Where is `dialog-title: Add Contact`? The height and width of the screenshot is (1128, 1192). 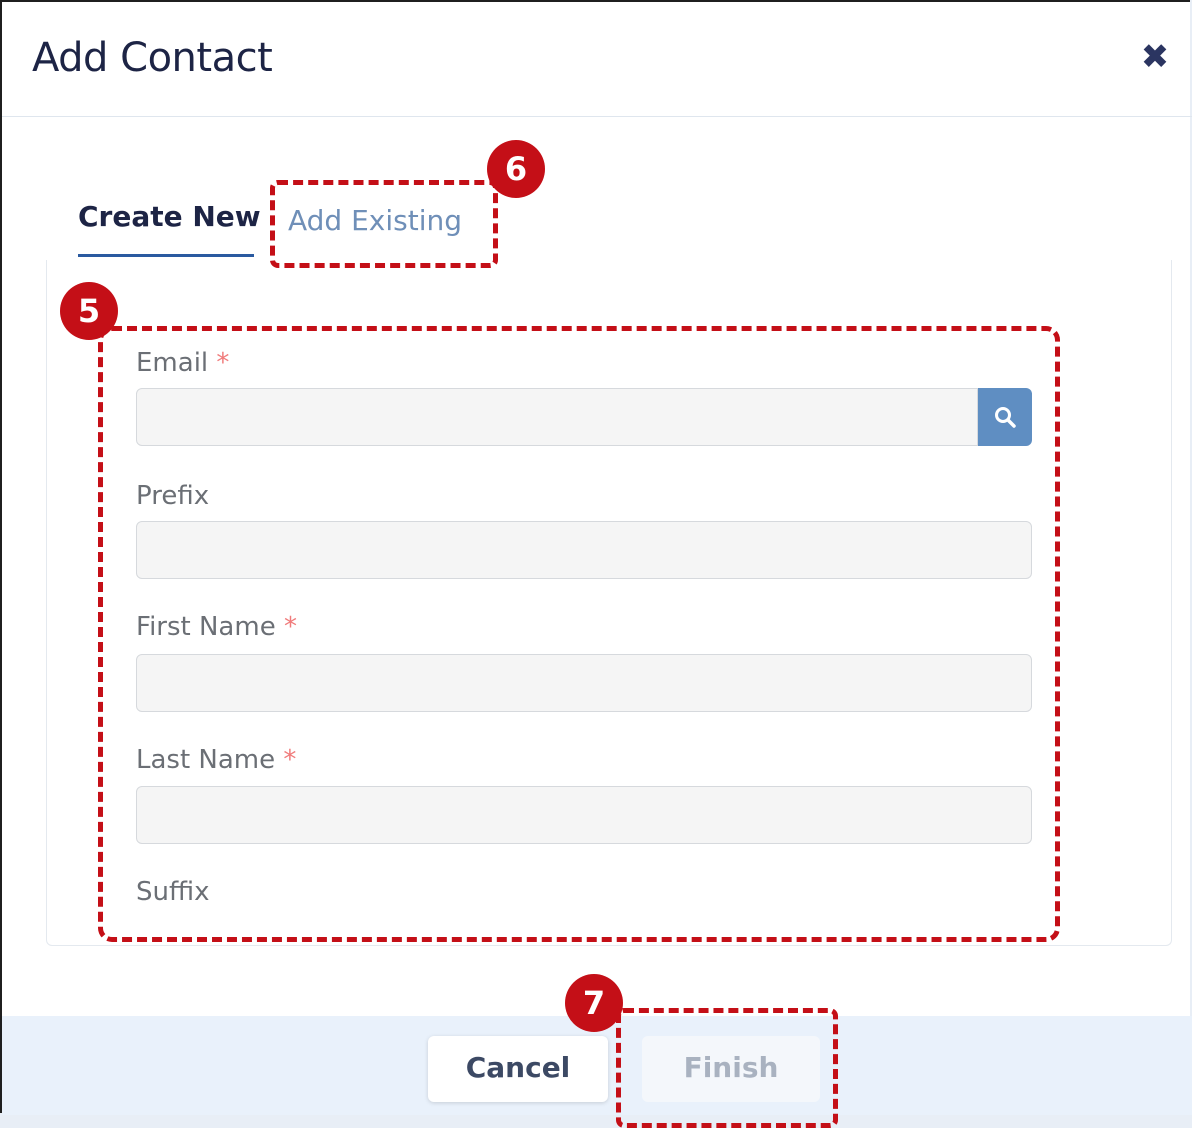 dialog-title: Add Contact is located at coordinates (152, 58).